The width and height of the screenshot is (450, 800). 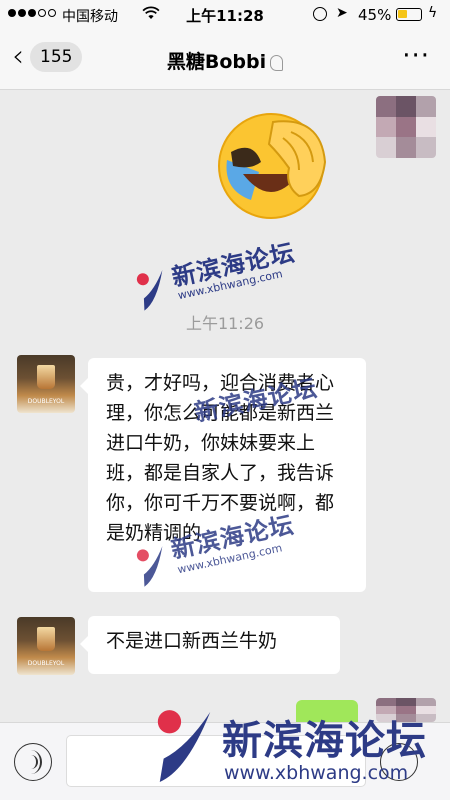 What do you see at coordinates (409, 14) in the screenshot?
I see `battery-icon` at bounding box center [409, 14].